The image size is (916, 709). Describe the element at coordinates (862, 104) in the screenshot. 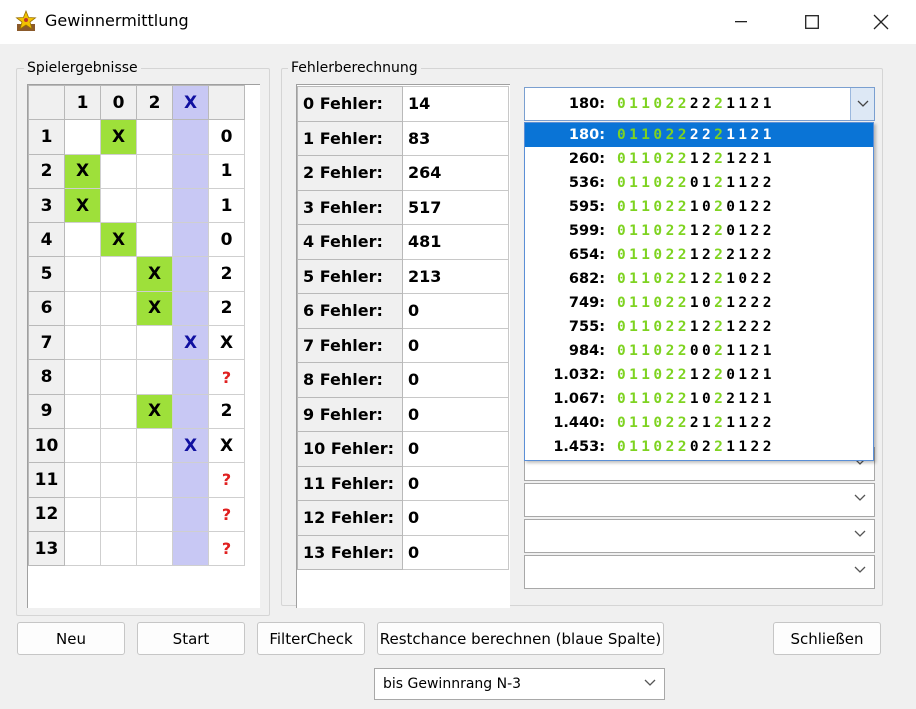

I see `combo-dropdown-button` at that location.